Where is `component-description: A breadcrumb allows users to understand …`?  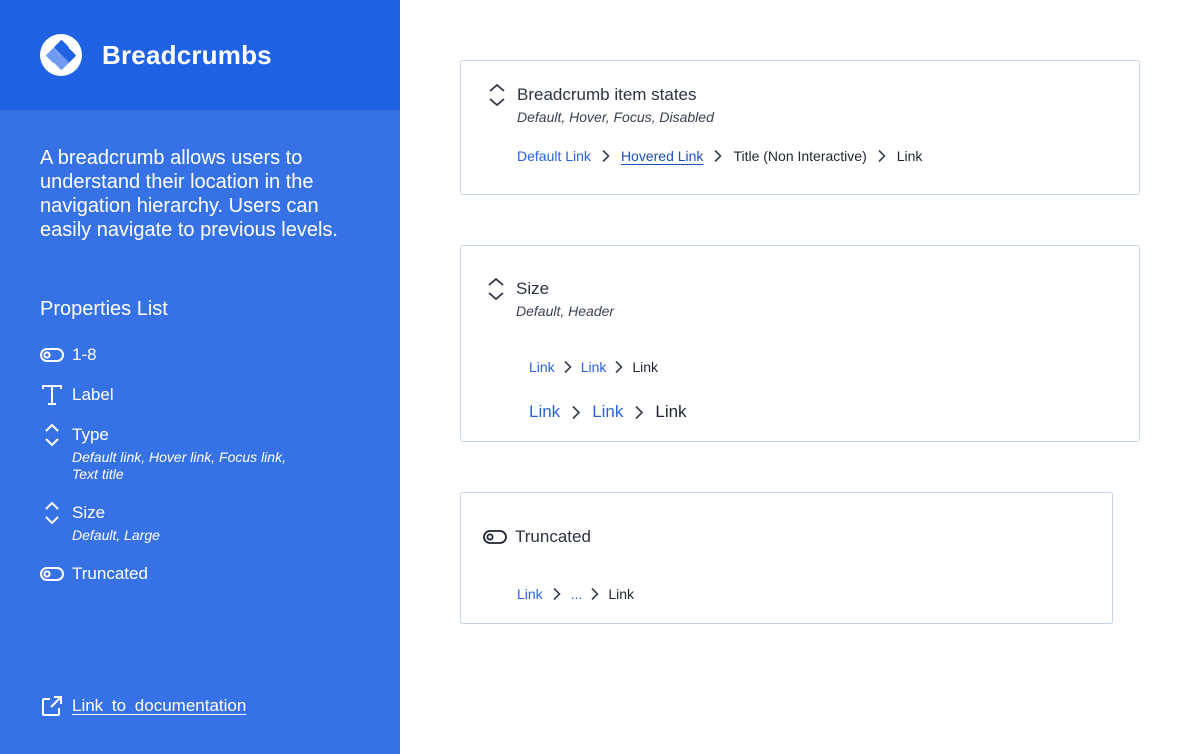 component-description: A breadcrumb allows users to understand … is located at coordinates (189, 194).